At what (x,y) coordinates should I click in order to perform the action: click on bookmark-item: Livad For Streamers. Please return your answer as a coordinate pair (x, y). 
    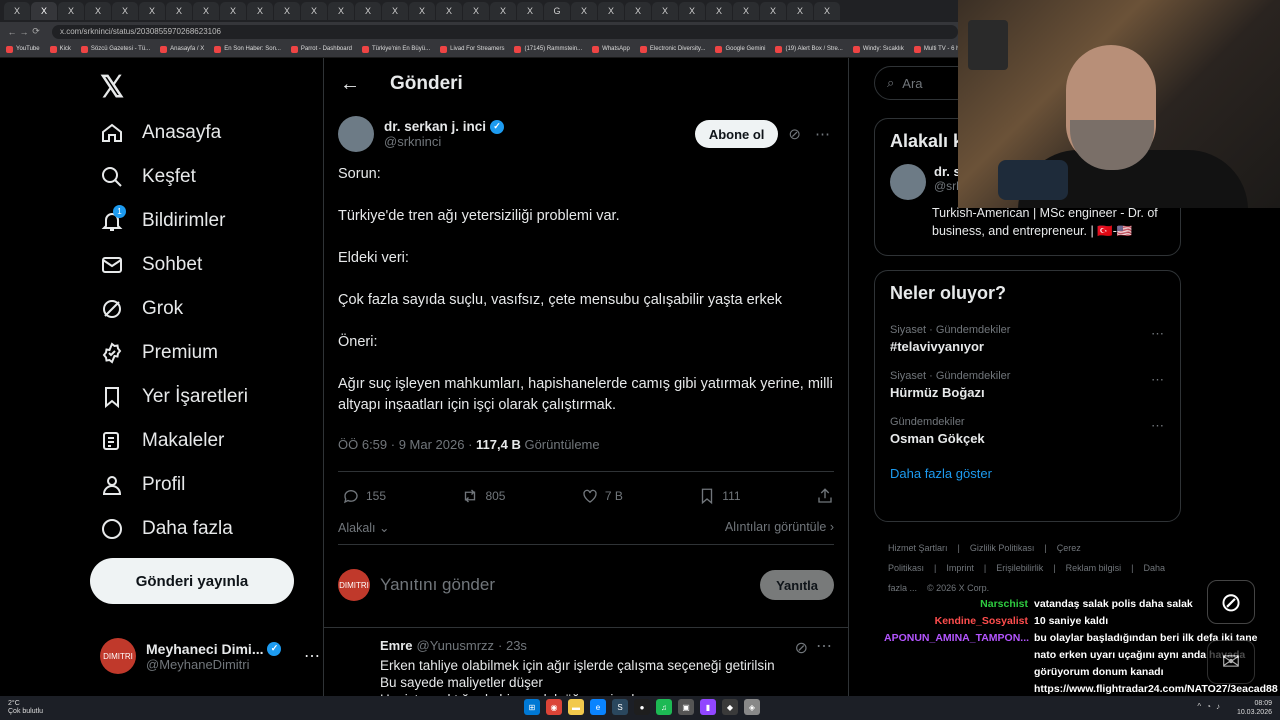
    Looking at the image, I should click on (472, 49).